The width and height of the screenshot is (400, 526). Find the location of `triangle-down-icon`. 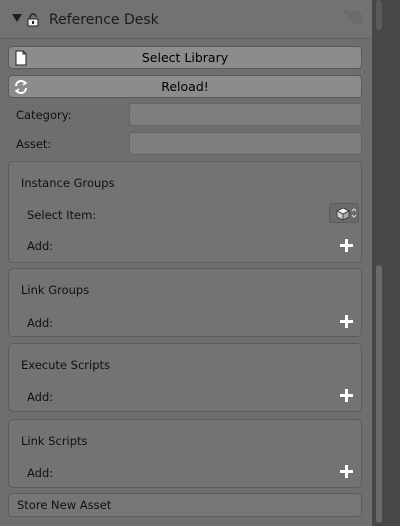

triangle-down-icon is located at coordinates (17, 18).